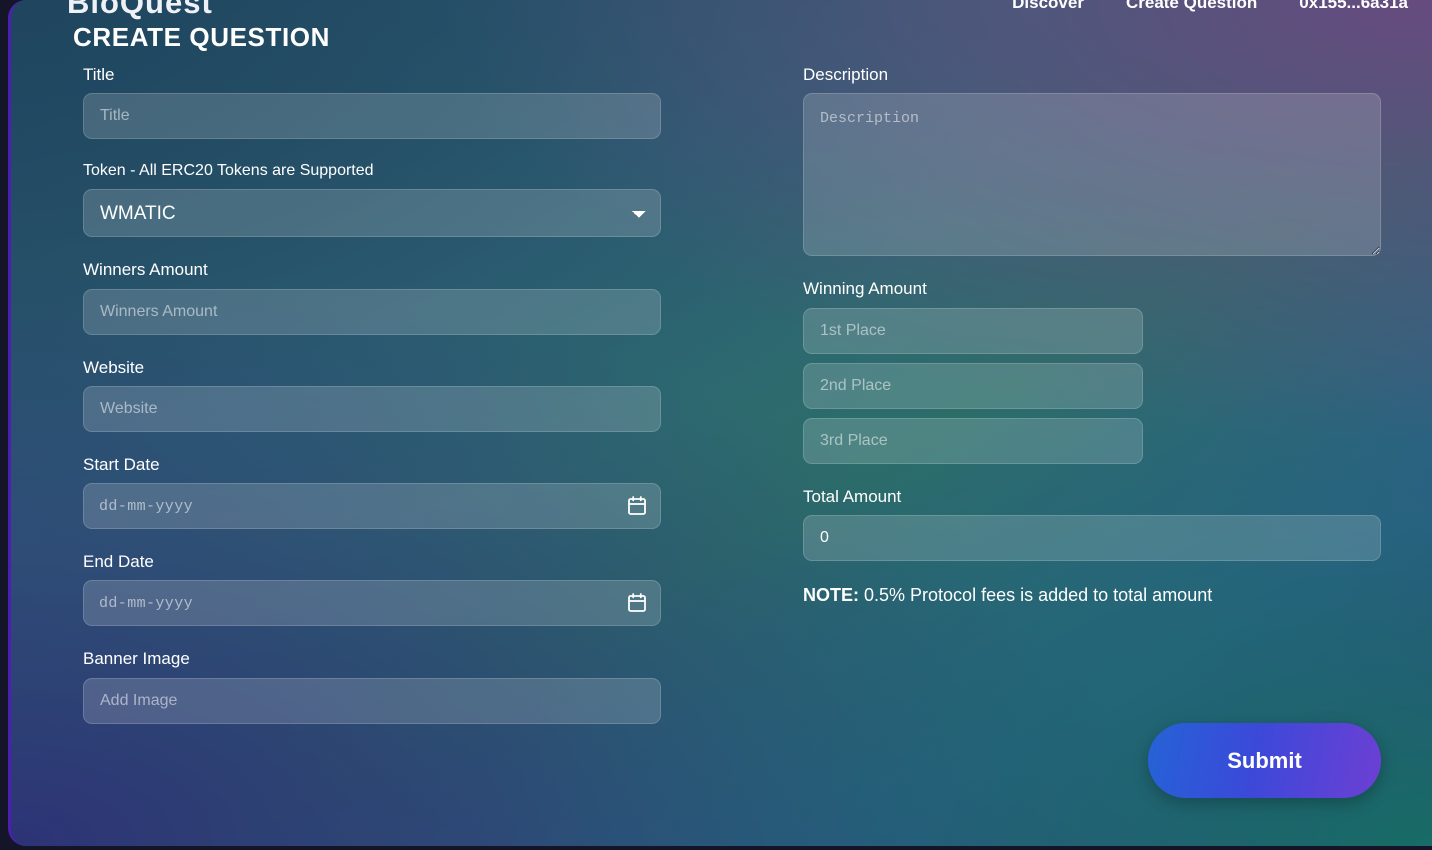 The width and height of the screenshot is (1432, 850). What do you see at coordinates (114, 367) in the screenshot?
I see `label-website: Website` at bounding box center [114, 367].